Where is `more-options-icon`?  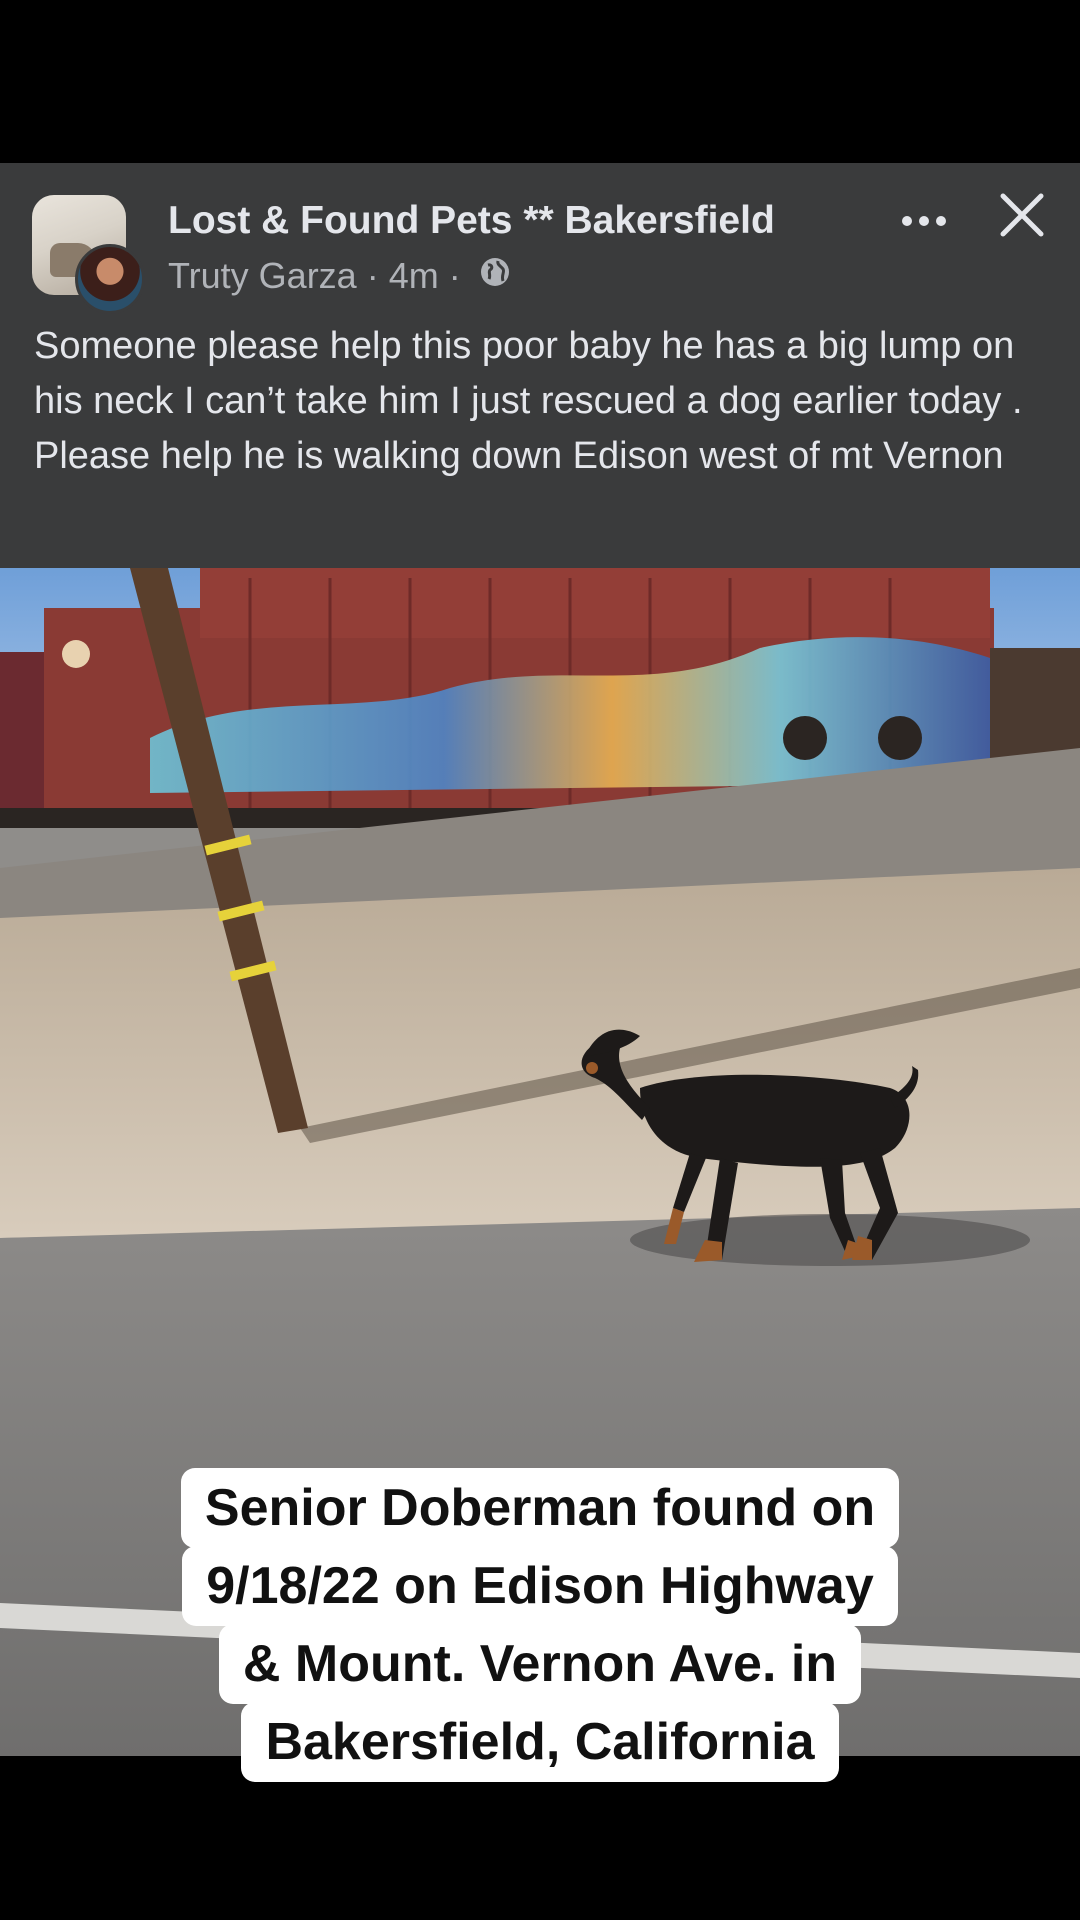
more-options-icon is located at coordinates (924, 221).